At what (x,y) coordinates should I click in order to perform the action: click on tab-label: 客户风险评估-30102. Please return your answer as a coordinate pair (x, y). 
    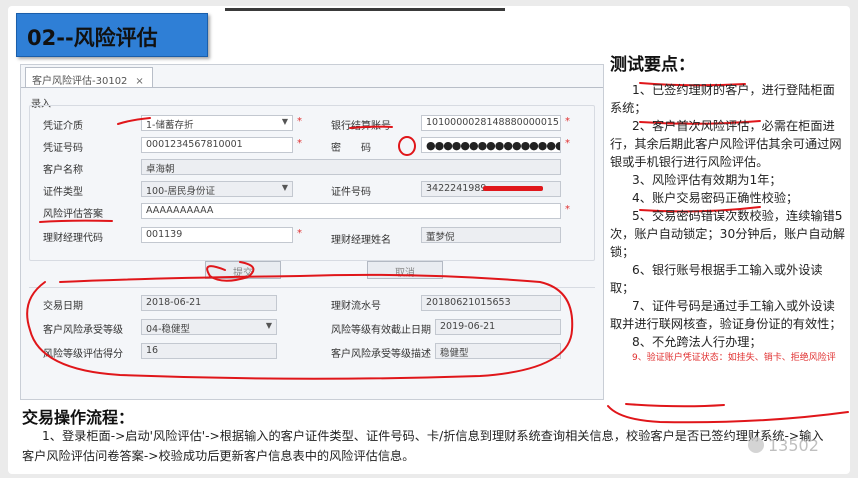
    Looking at the image, I should click on (80, 81).